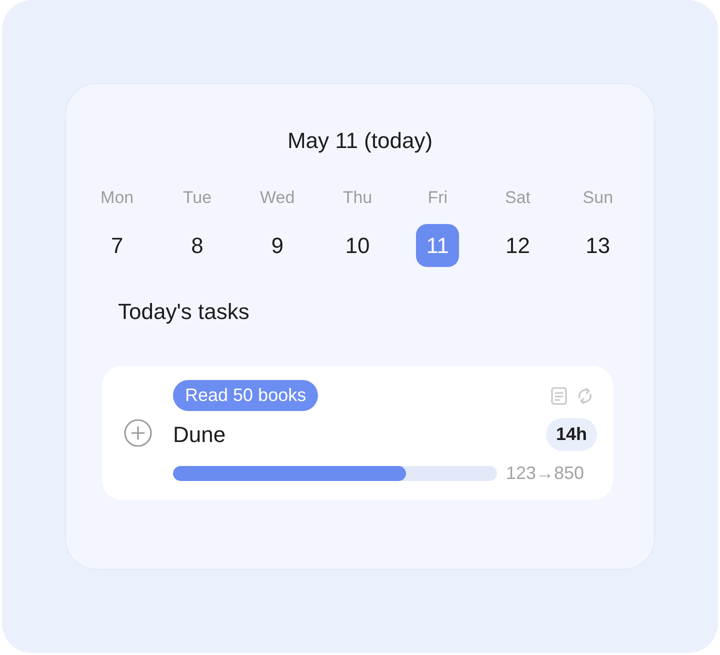 The image size is (720, 655). What do you see at coordinates (360, 141) in the screenshot?
I see `date-title: May 11 (today)` at bounding box center [360, 141].